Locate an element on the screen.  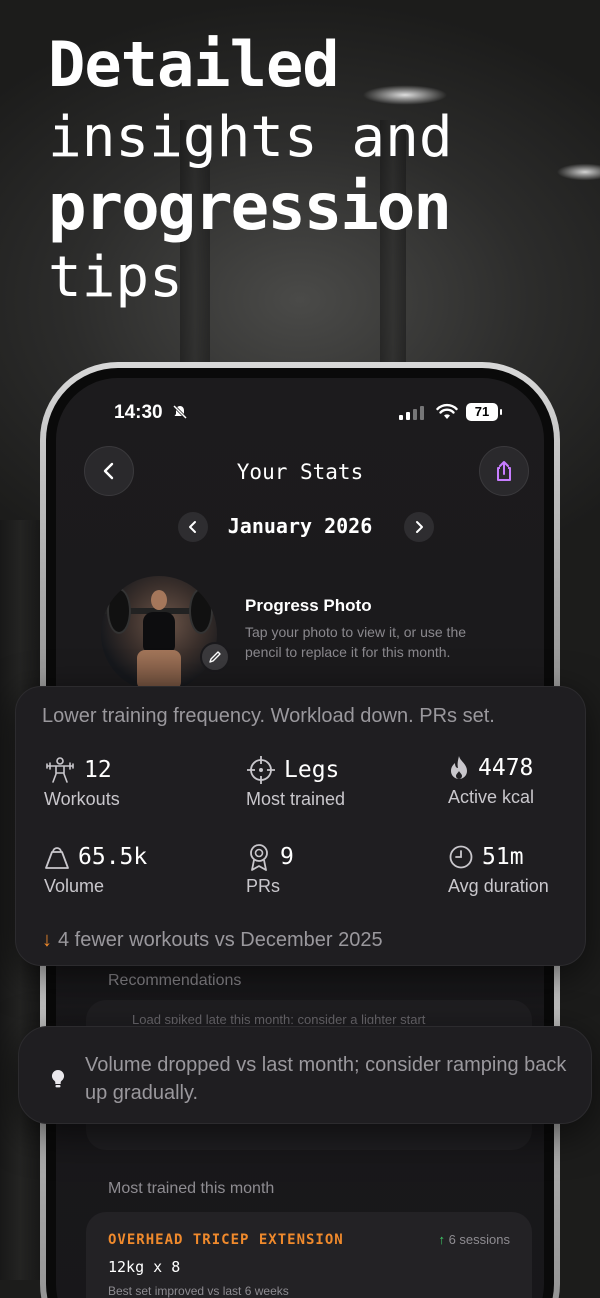
status-time: 14:30 is located at coordinates (138, 412).